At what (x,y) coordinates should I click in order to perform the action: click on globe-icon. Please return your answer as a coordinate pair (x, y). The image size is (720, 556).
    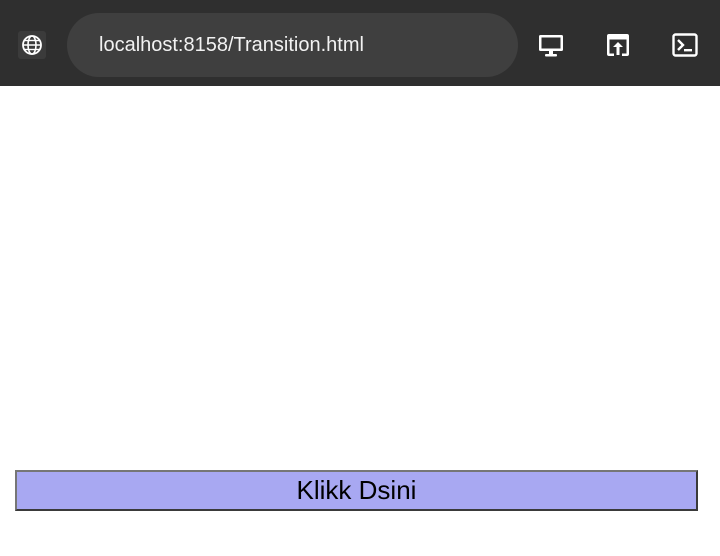
    Looking at the image, I should click on (32, 45).